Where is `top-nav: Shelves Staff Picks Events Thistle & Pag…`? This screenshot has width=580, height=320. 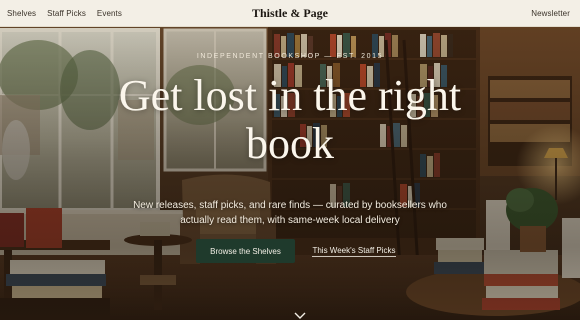
top-nav: Shelves Staff Picks Events Thistle & Pag… is located at coordinates (290, 13).